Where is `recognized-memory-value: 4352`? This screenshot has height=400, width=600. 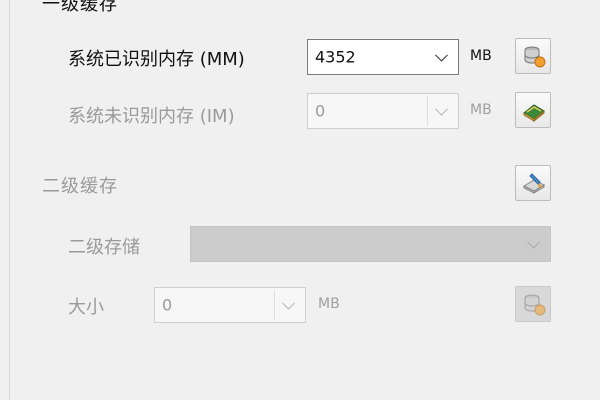
recognized-memory-value: 4352 is located at coordinates (335, 57).